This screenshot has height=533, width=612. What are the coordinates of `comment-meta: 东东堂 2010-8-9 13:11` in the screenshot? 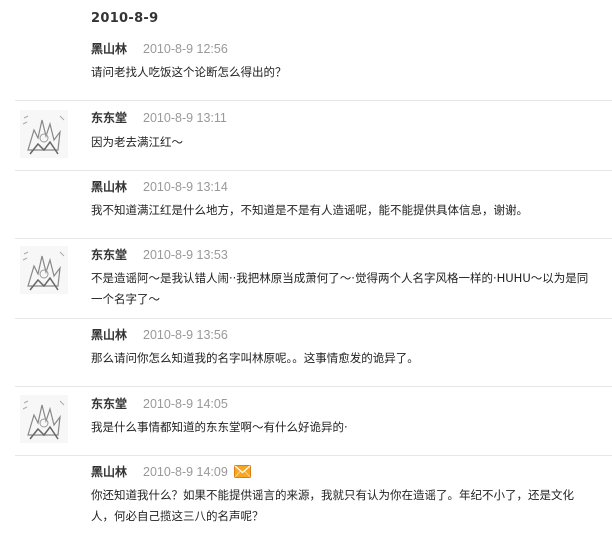 It's located at (159, 118).